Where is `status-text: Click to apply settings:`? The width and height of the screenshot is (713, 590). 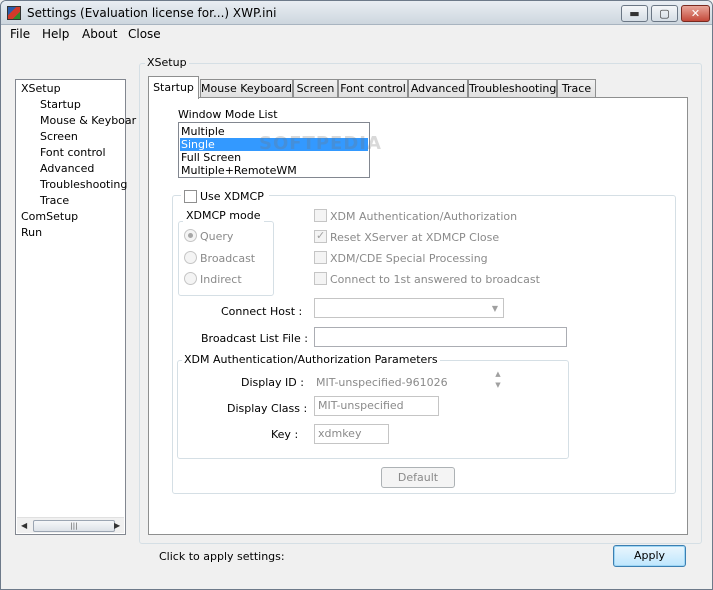
status-text: Click to apply settings: is located at coordinates (222, 556).